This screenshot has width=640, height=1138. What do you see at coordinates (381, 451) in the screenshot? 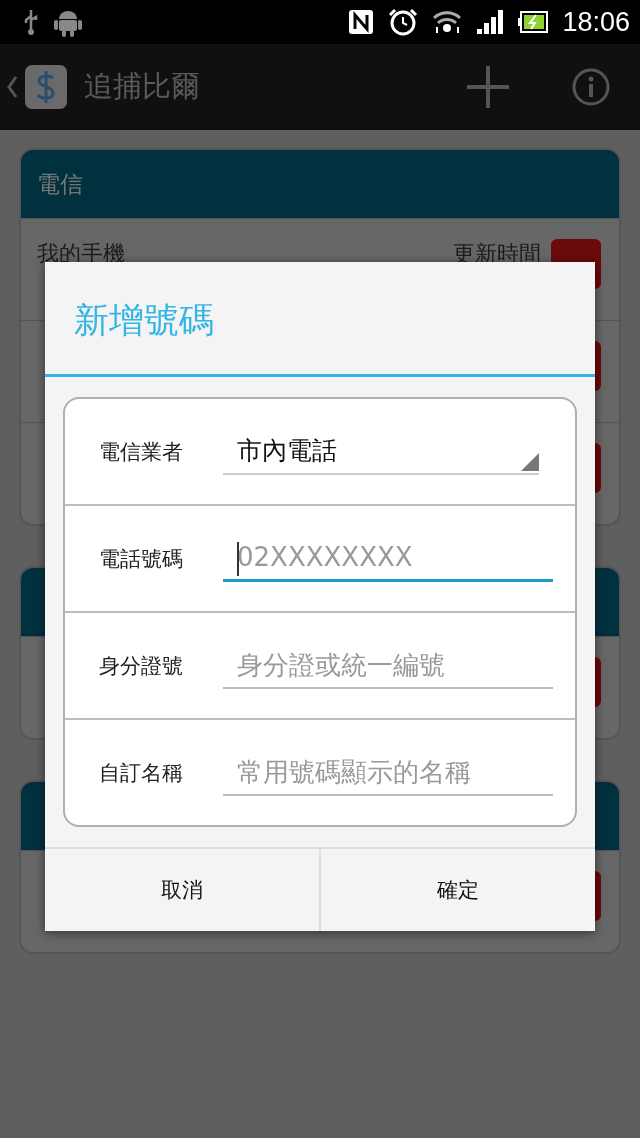
I see `carrier-dropdown: 市內電話` at bounding box center [381, 451].